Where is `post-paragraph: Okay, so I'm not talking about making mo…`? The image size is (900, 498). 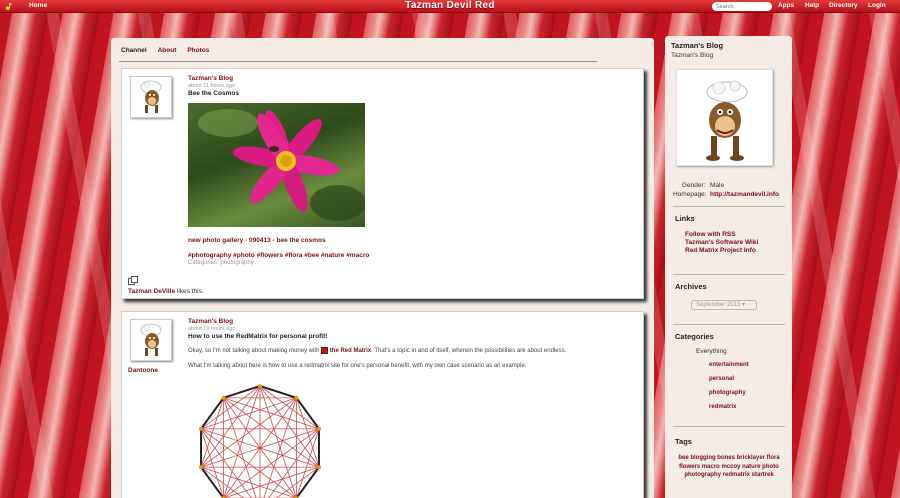
post-paragraph: Okay, so I'm not talking about making mo… is located at coordinates (408, 350).